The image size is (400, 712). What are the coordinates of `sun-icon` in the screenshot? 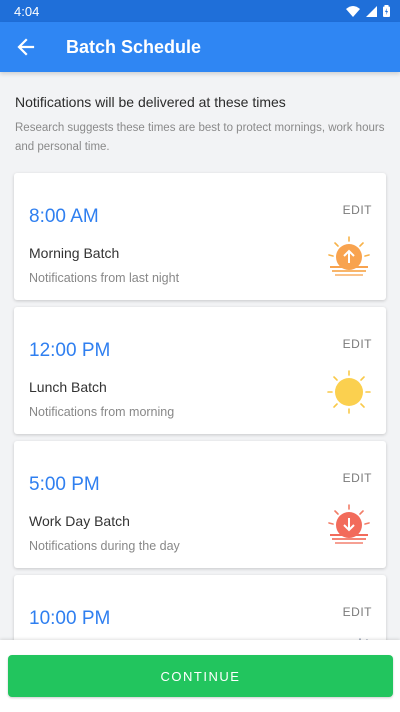 It's located at (349, 392).